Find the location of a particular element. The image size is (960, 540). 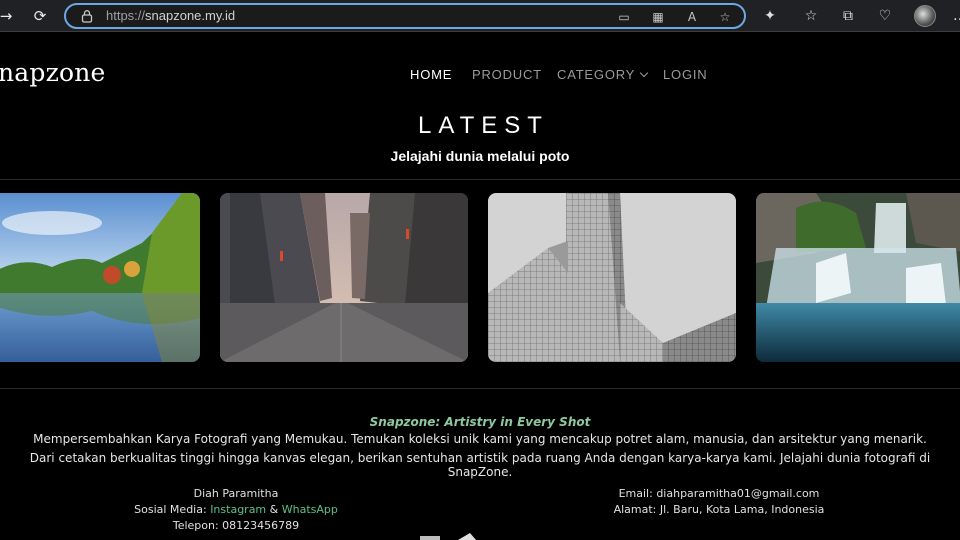

profile-avatar is located at coordinates (925, 16).